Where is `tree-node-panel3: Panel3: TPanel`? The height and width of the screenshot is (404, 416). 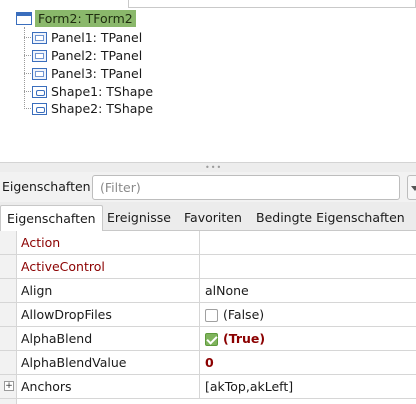
tree-node-panel3: Panel3: TPanel is located at coordinates (87, 73).